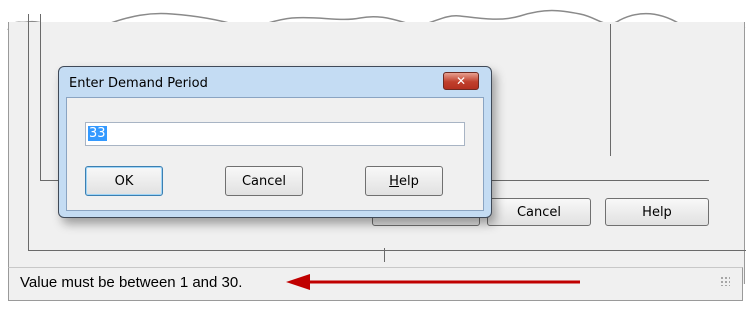  Describe the element at coordinates (124, 181) in the screenshot. I see `ok-button: OK` at that location.